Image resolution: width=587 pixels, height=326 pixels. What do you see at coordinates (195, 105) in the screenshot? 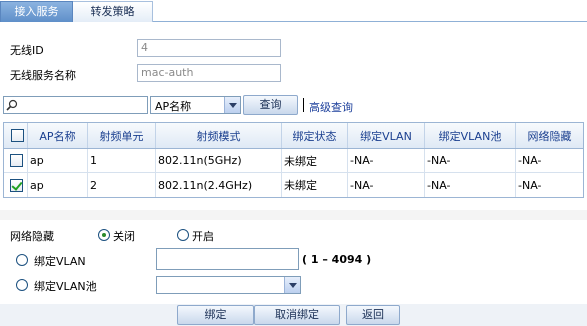
I see `search-field-select: AP名称` at bounding box center [195, 105].